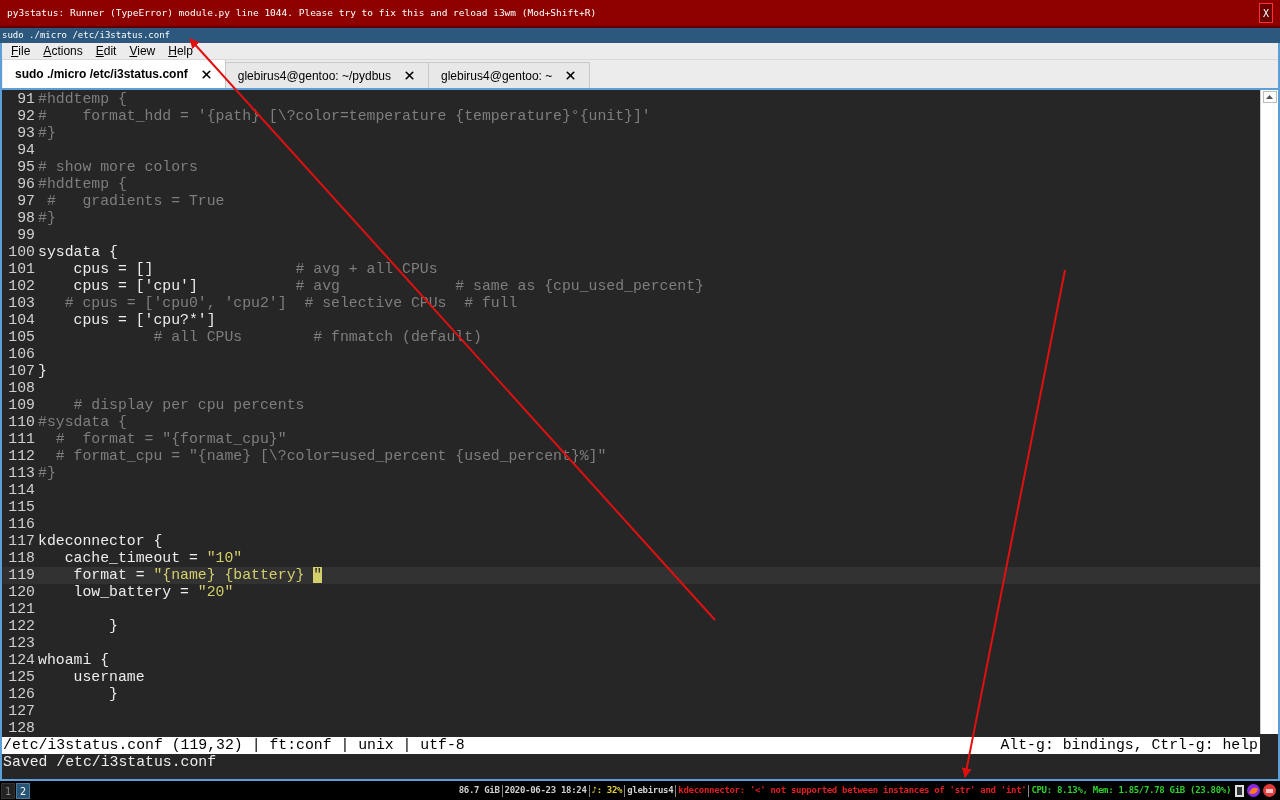 The height and width of the screenshot is (800, 1280). Describe the element at coordinates (21, 439) in the screenshot. I see `line-number: 111` at that location.